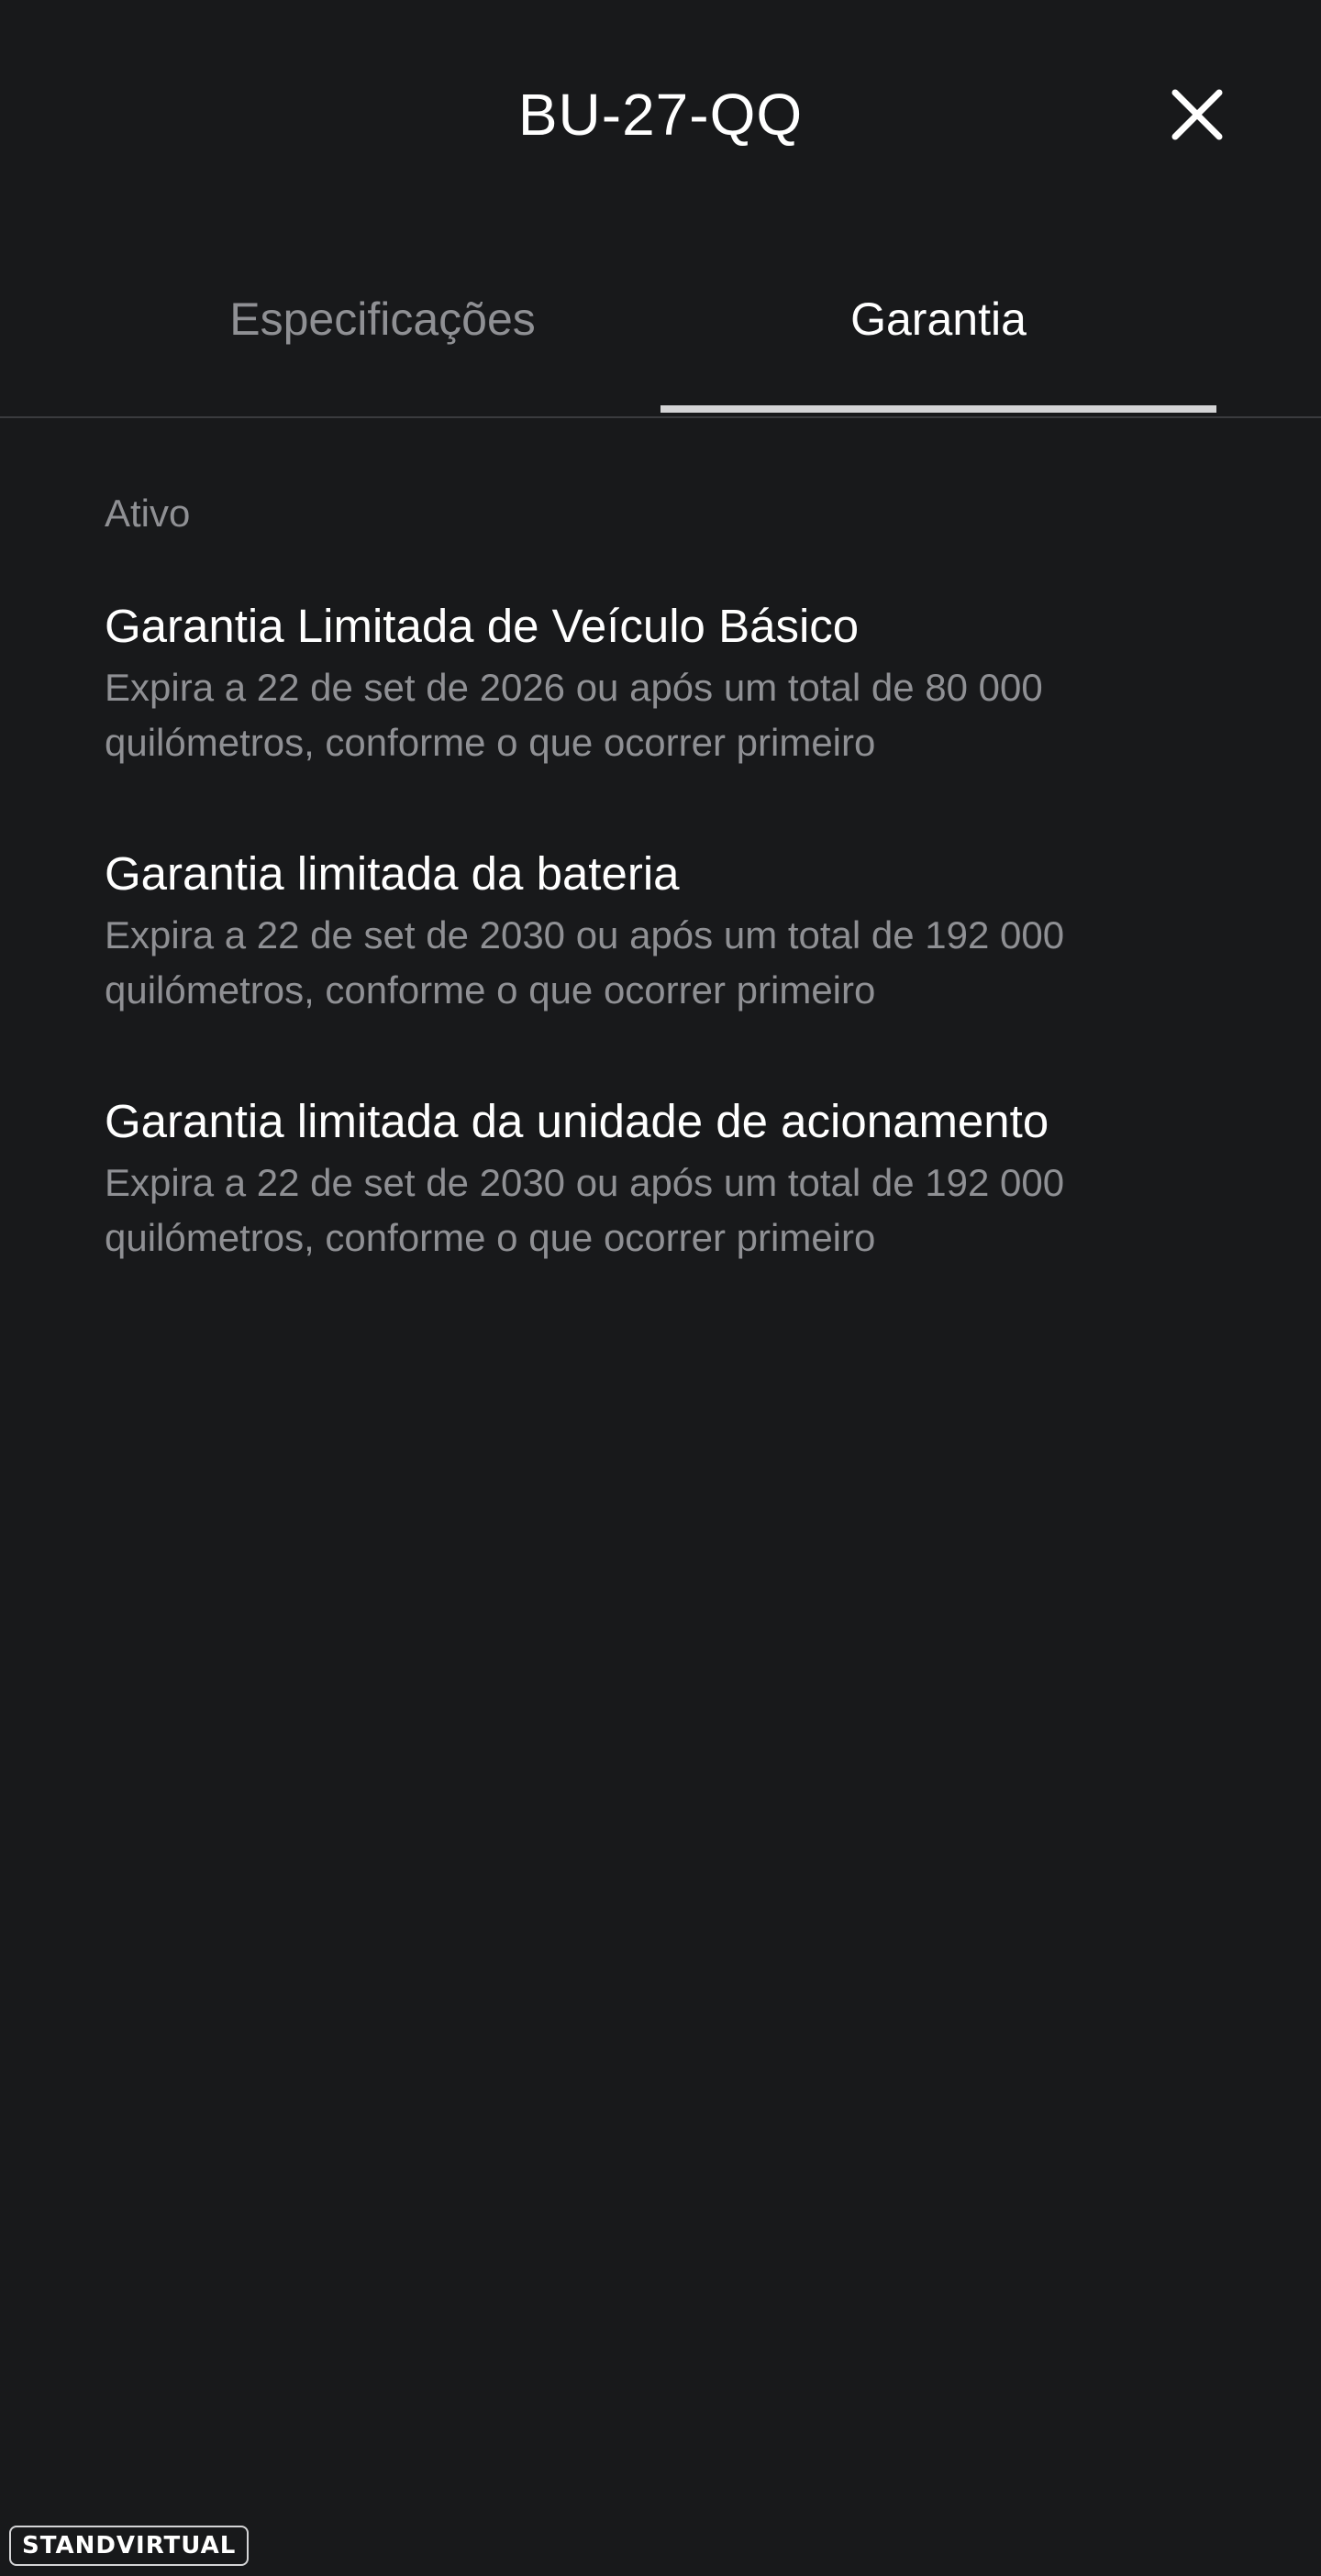 The image size is (1321, 2576). I want to click on warranty-title: Garantia limitada da bateria, so click(392, 873).